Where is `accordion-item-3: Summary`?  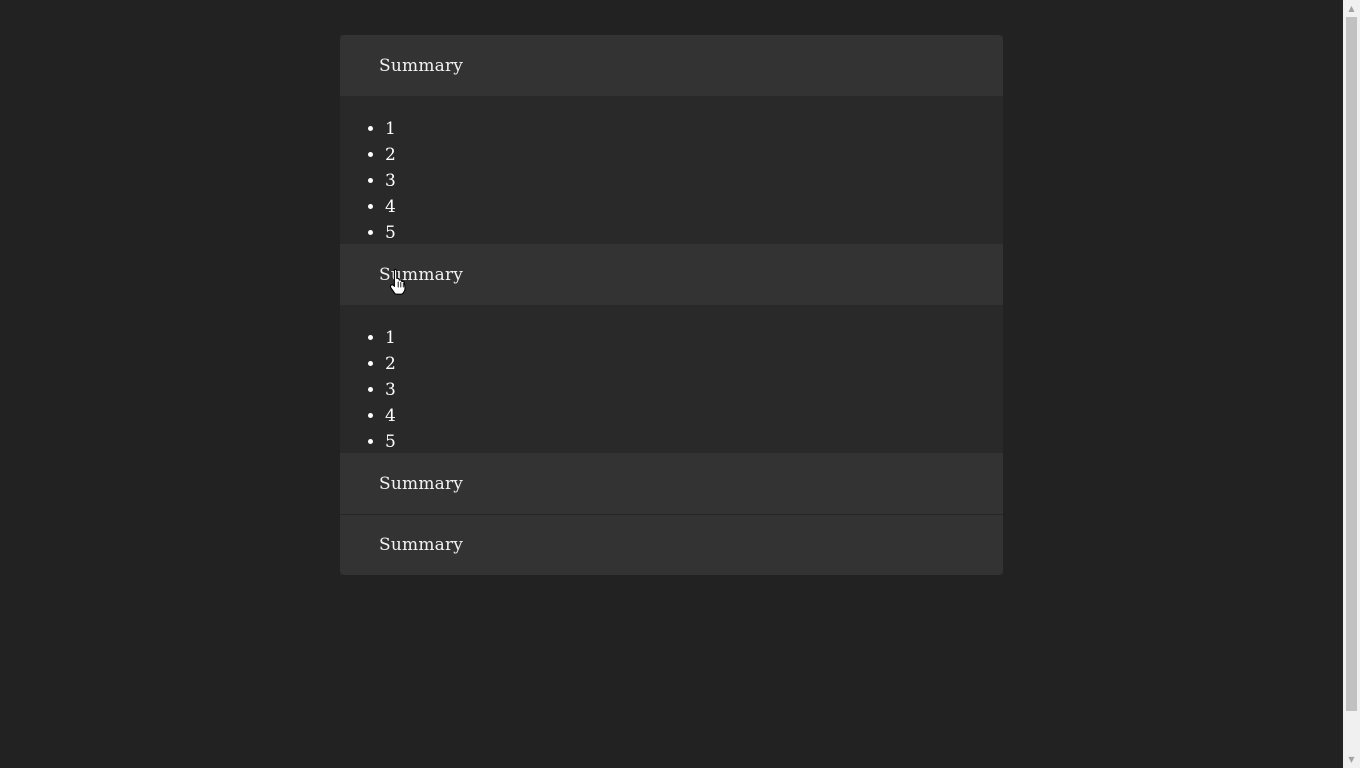
accordion-item-3: Summary is located at coordinates (671, 483).